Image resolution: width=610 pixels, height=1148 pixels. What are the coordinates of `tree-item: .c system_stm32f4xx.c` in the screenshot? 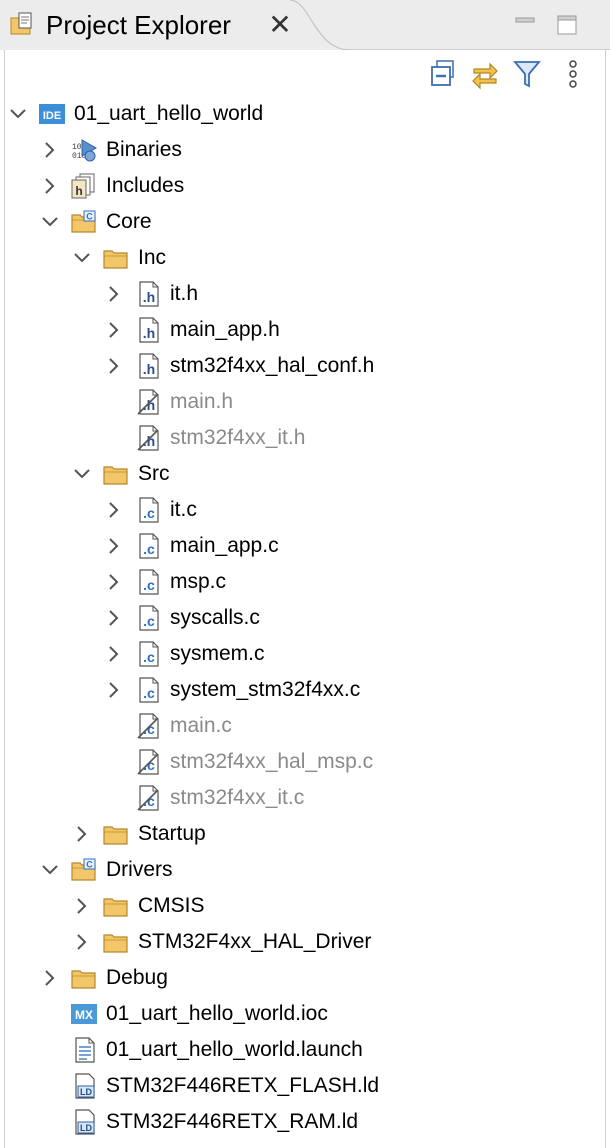 It's located at (305, 690).